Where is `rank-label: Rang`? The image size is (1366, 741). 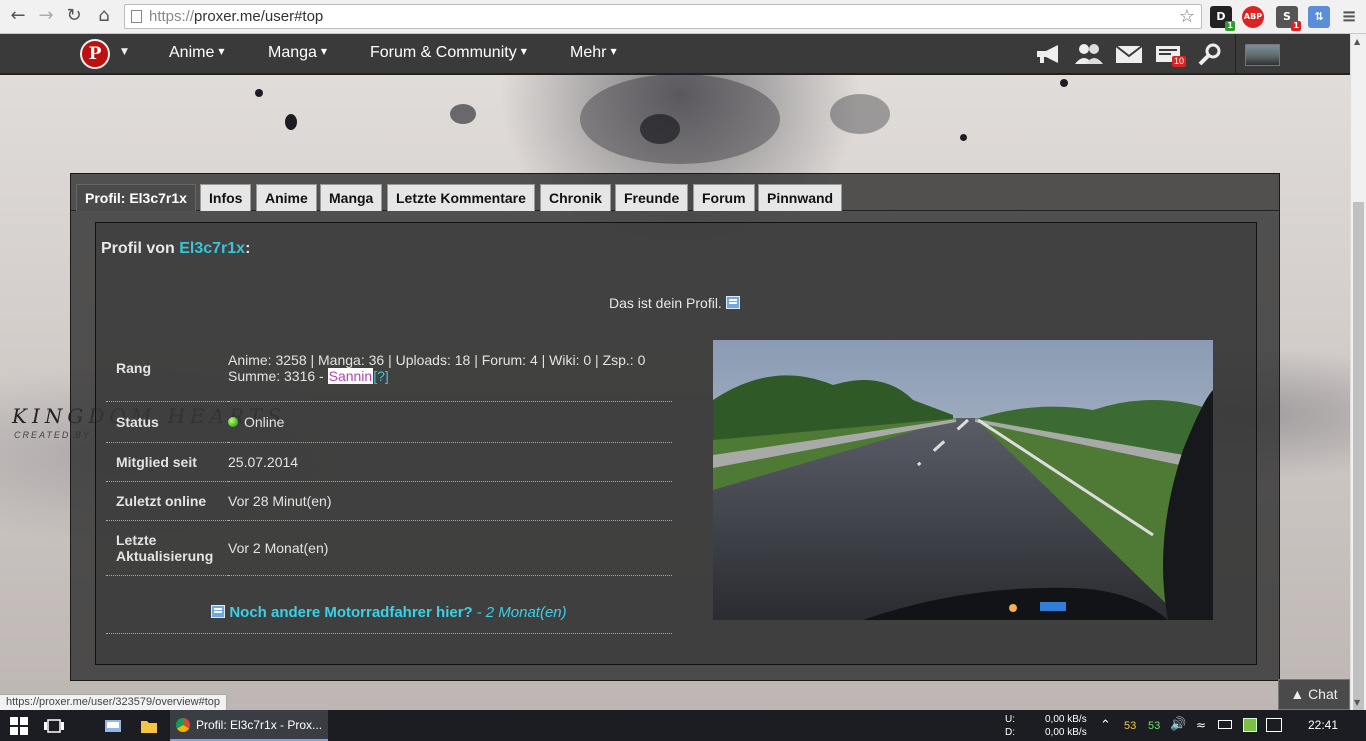 rank-label: Rang is located at coordinates (167, 368).